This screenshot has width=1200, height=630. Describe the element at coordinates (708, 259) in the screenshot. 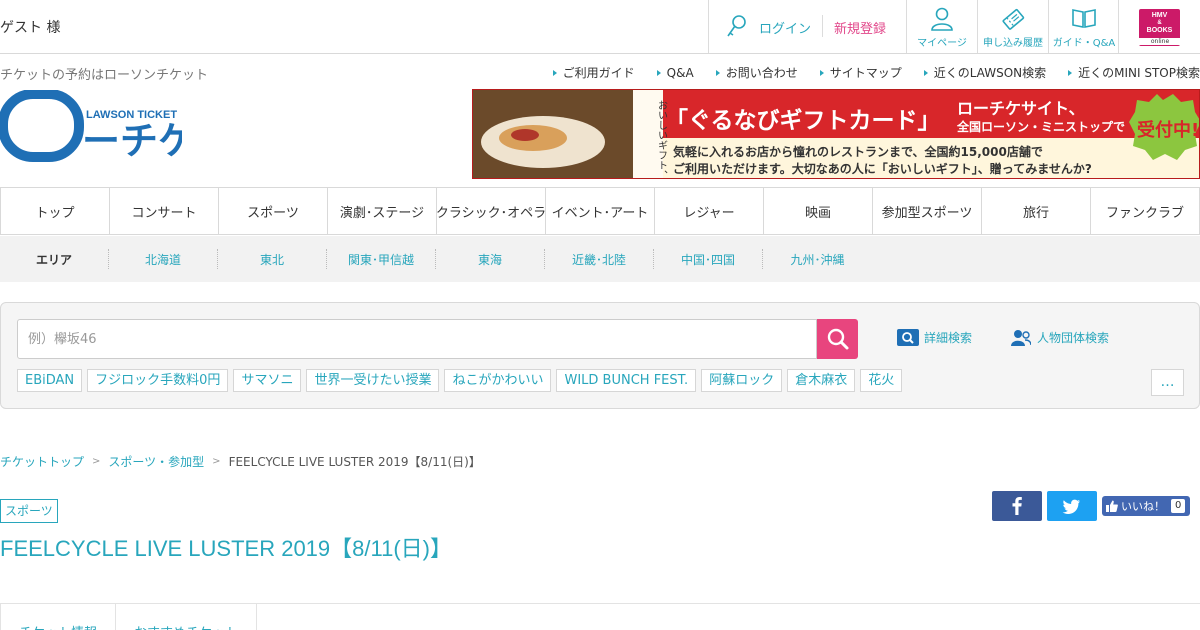

I see `area-chugoku: 中国･四国` at that location.